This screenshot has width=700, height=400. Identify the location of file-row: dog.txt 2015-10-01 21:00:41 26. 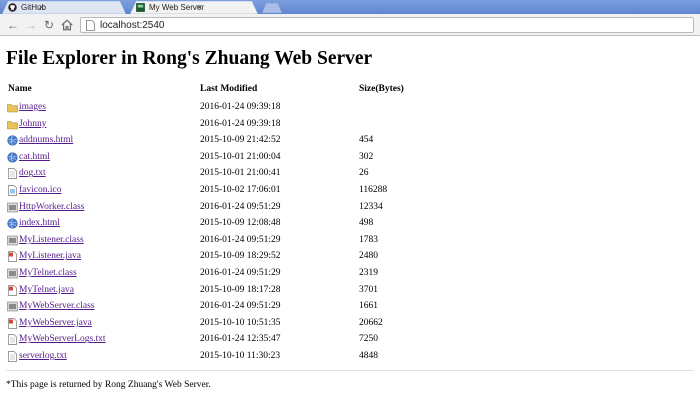
(307, 174).